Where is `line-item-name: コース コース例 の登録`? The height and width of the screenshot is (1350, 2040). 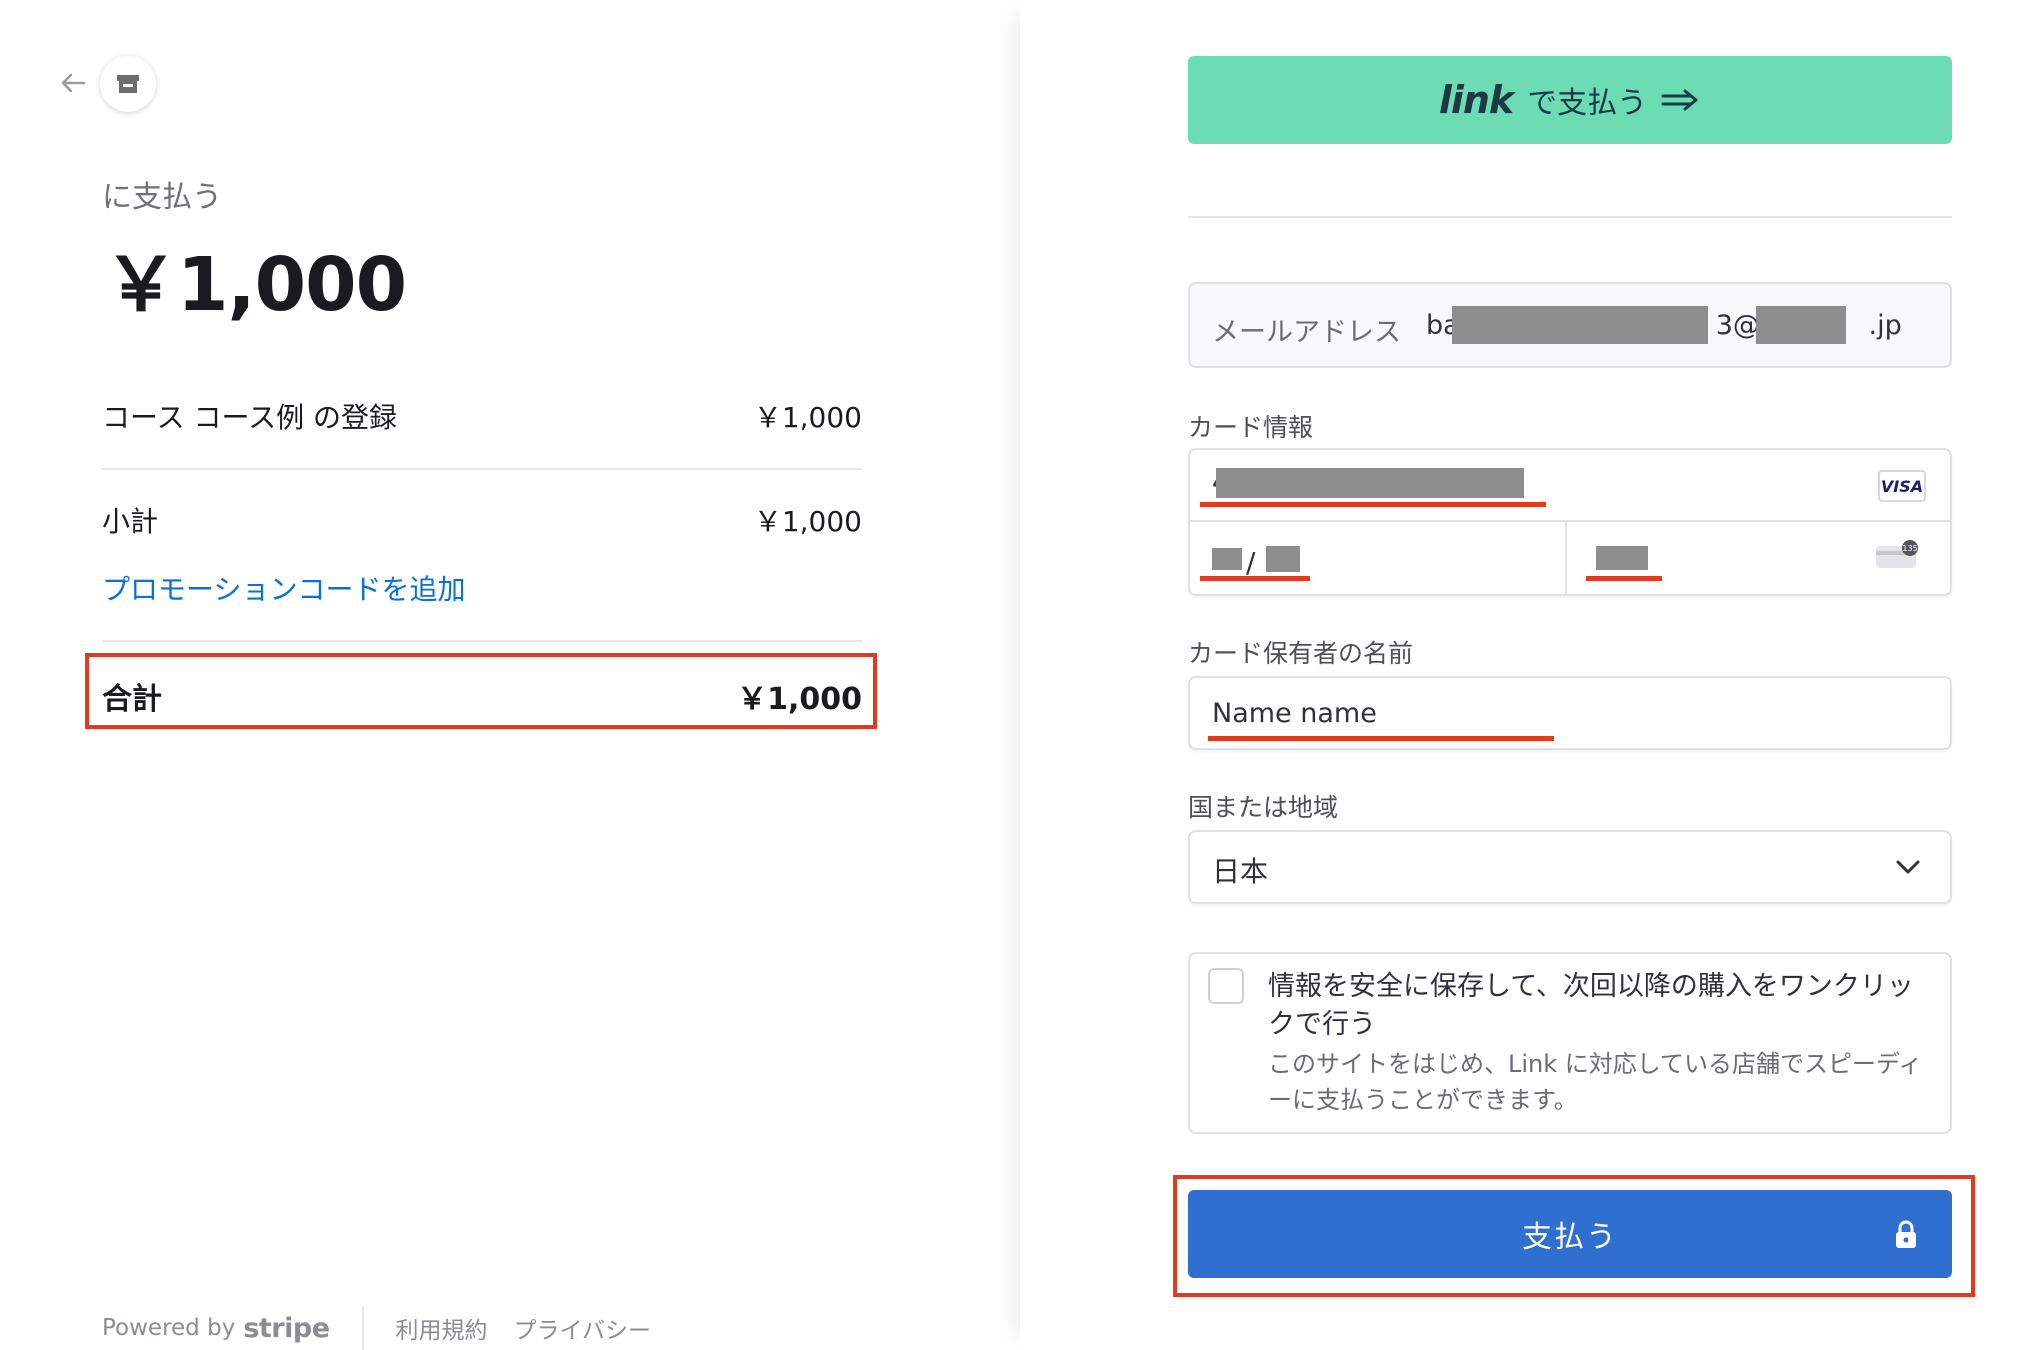
line-item-name: コース コース例 の登録 is located at coordinates (250, 417).